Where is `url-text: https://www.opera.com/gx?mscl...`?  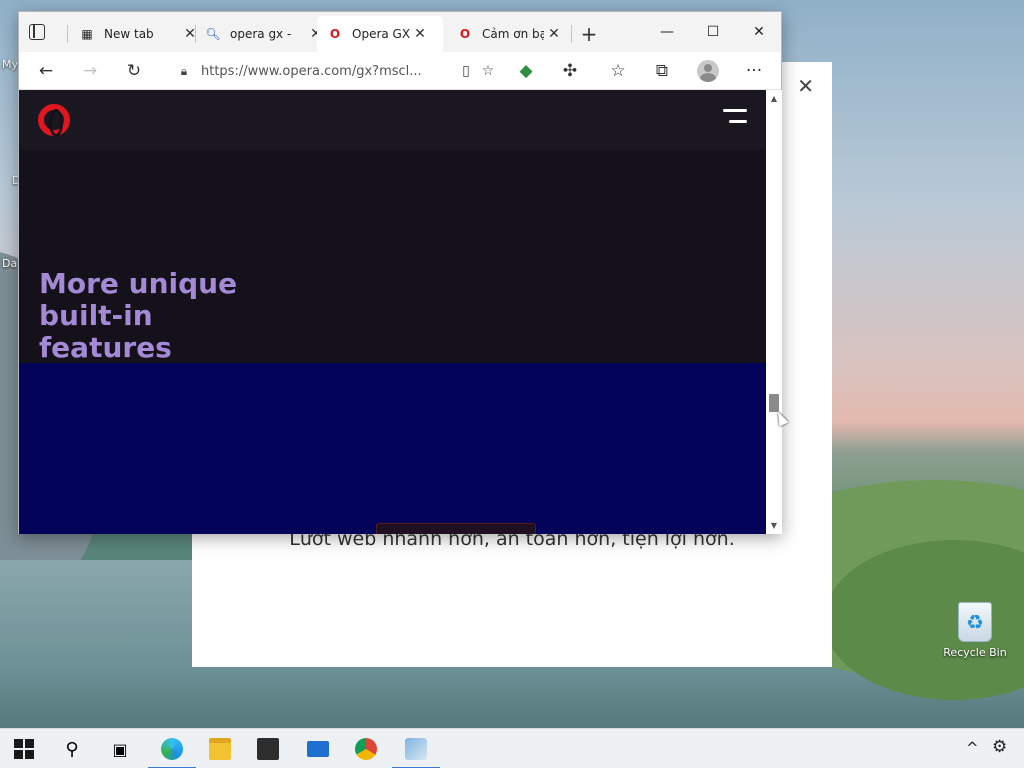 url-text: https://www.opera.com/gx?mscl... is located at coordinates (328, 71).